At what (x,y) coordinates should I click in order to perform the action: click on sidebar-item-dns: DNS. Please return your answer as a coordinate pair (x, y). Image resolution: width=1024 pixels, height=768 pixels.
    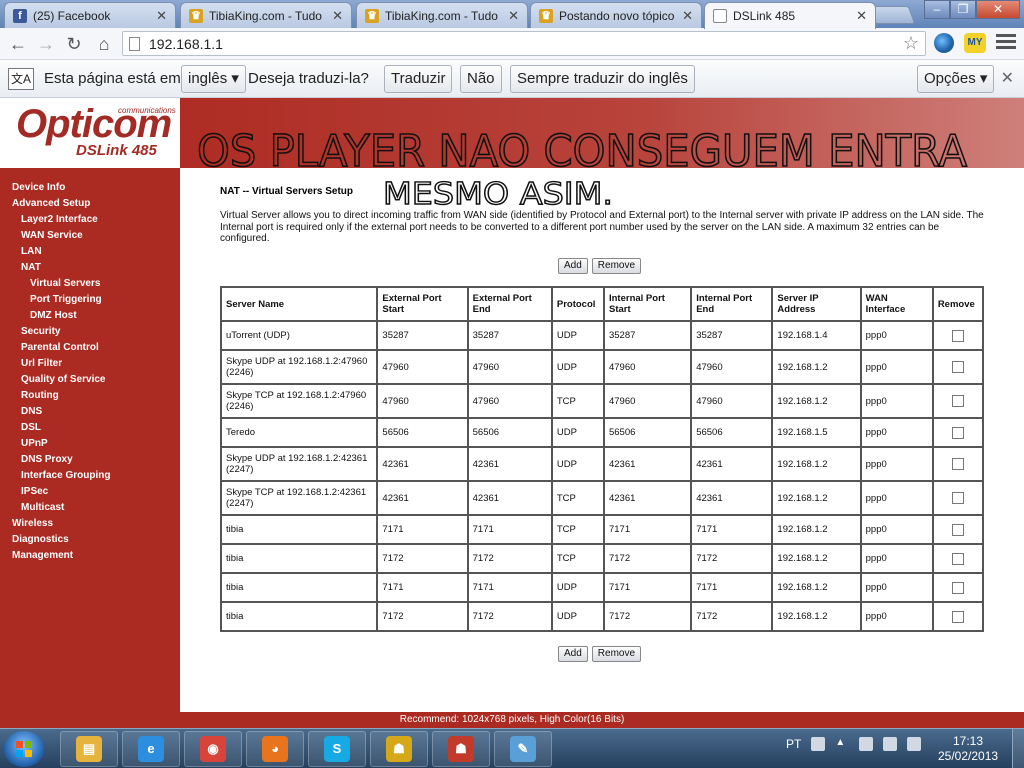
    Looking at the image, I should click on (90, 412).